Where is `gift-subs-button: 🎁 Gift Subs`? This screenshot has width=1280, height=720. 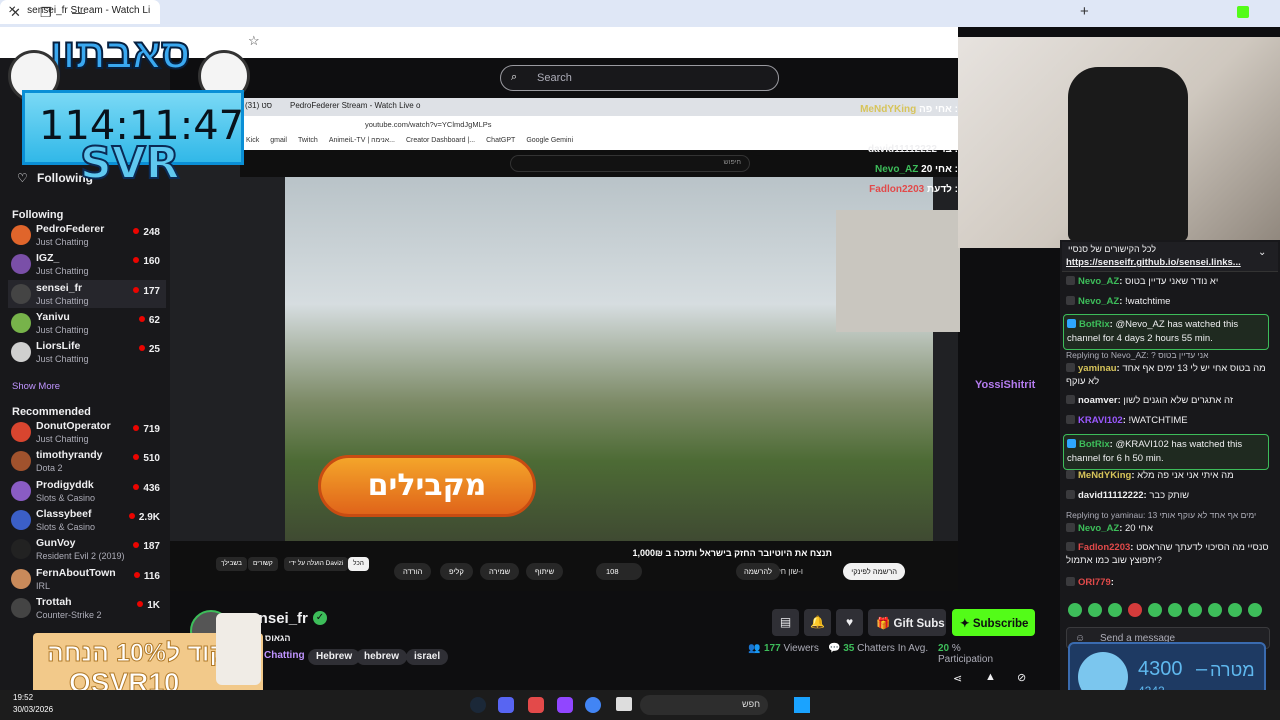 gift-subs-button: 🎁 Gift Subs is located at coordinates (907, 622).